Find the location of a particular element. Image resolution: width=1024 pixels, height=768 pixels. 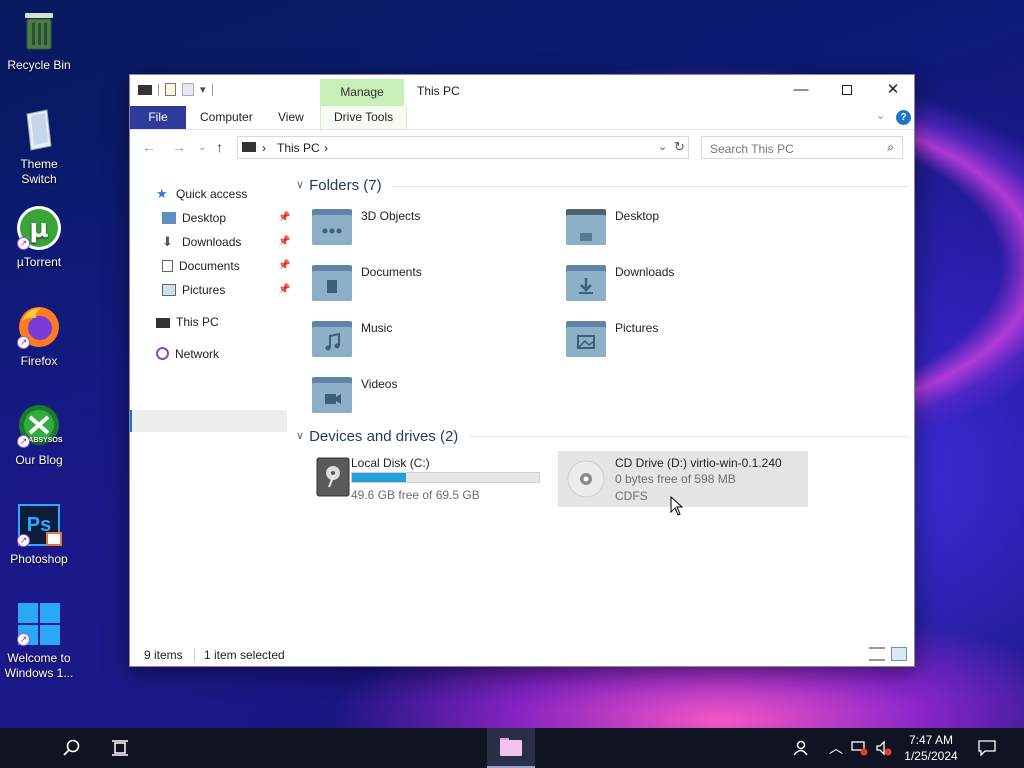

status-bar: 9 items 1 item selected is located at coordinates (522, 655).